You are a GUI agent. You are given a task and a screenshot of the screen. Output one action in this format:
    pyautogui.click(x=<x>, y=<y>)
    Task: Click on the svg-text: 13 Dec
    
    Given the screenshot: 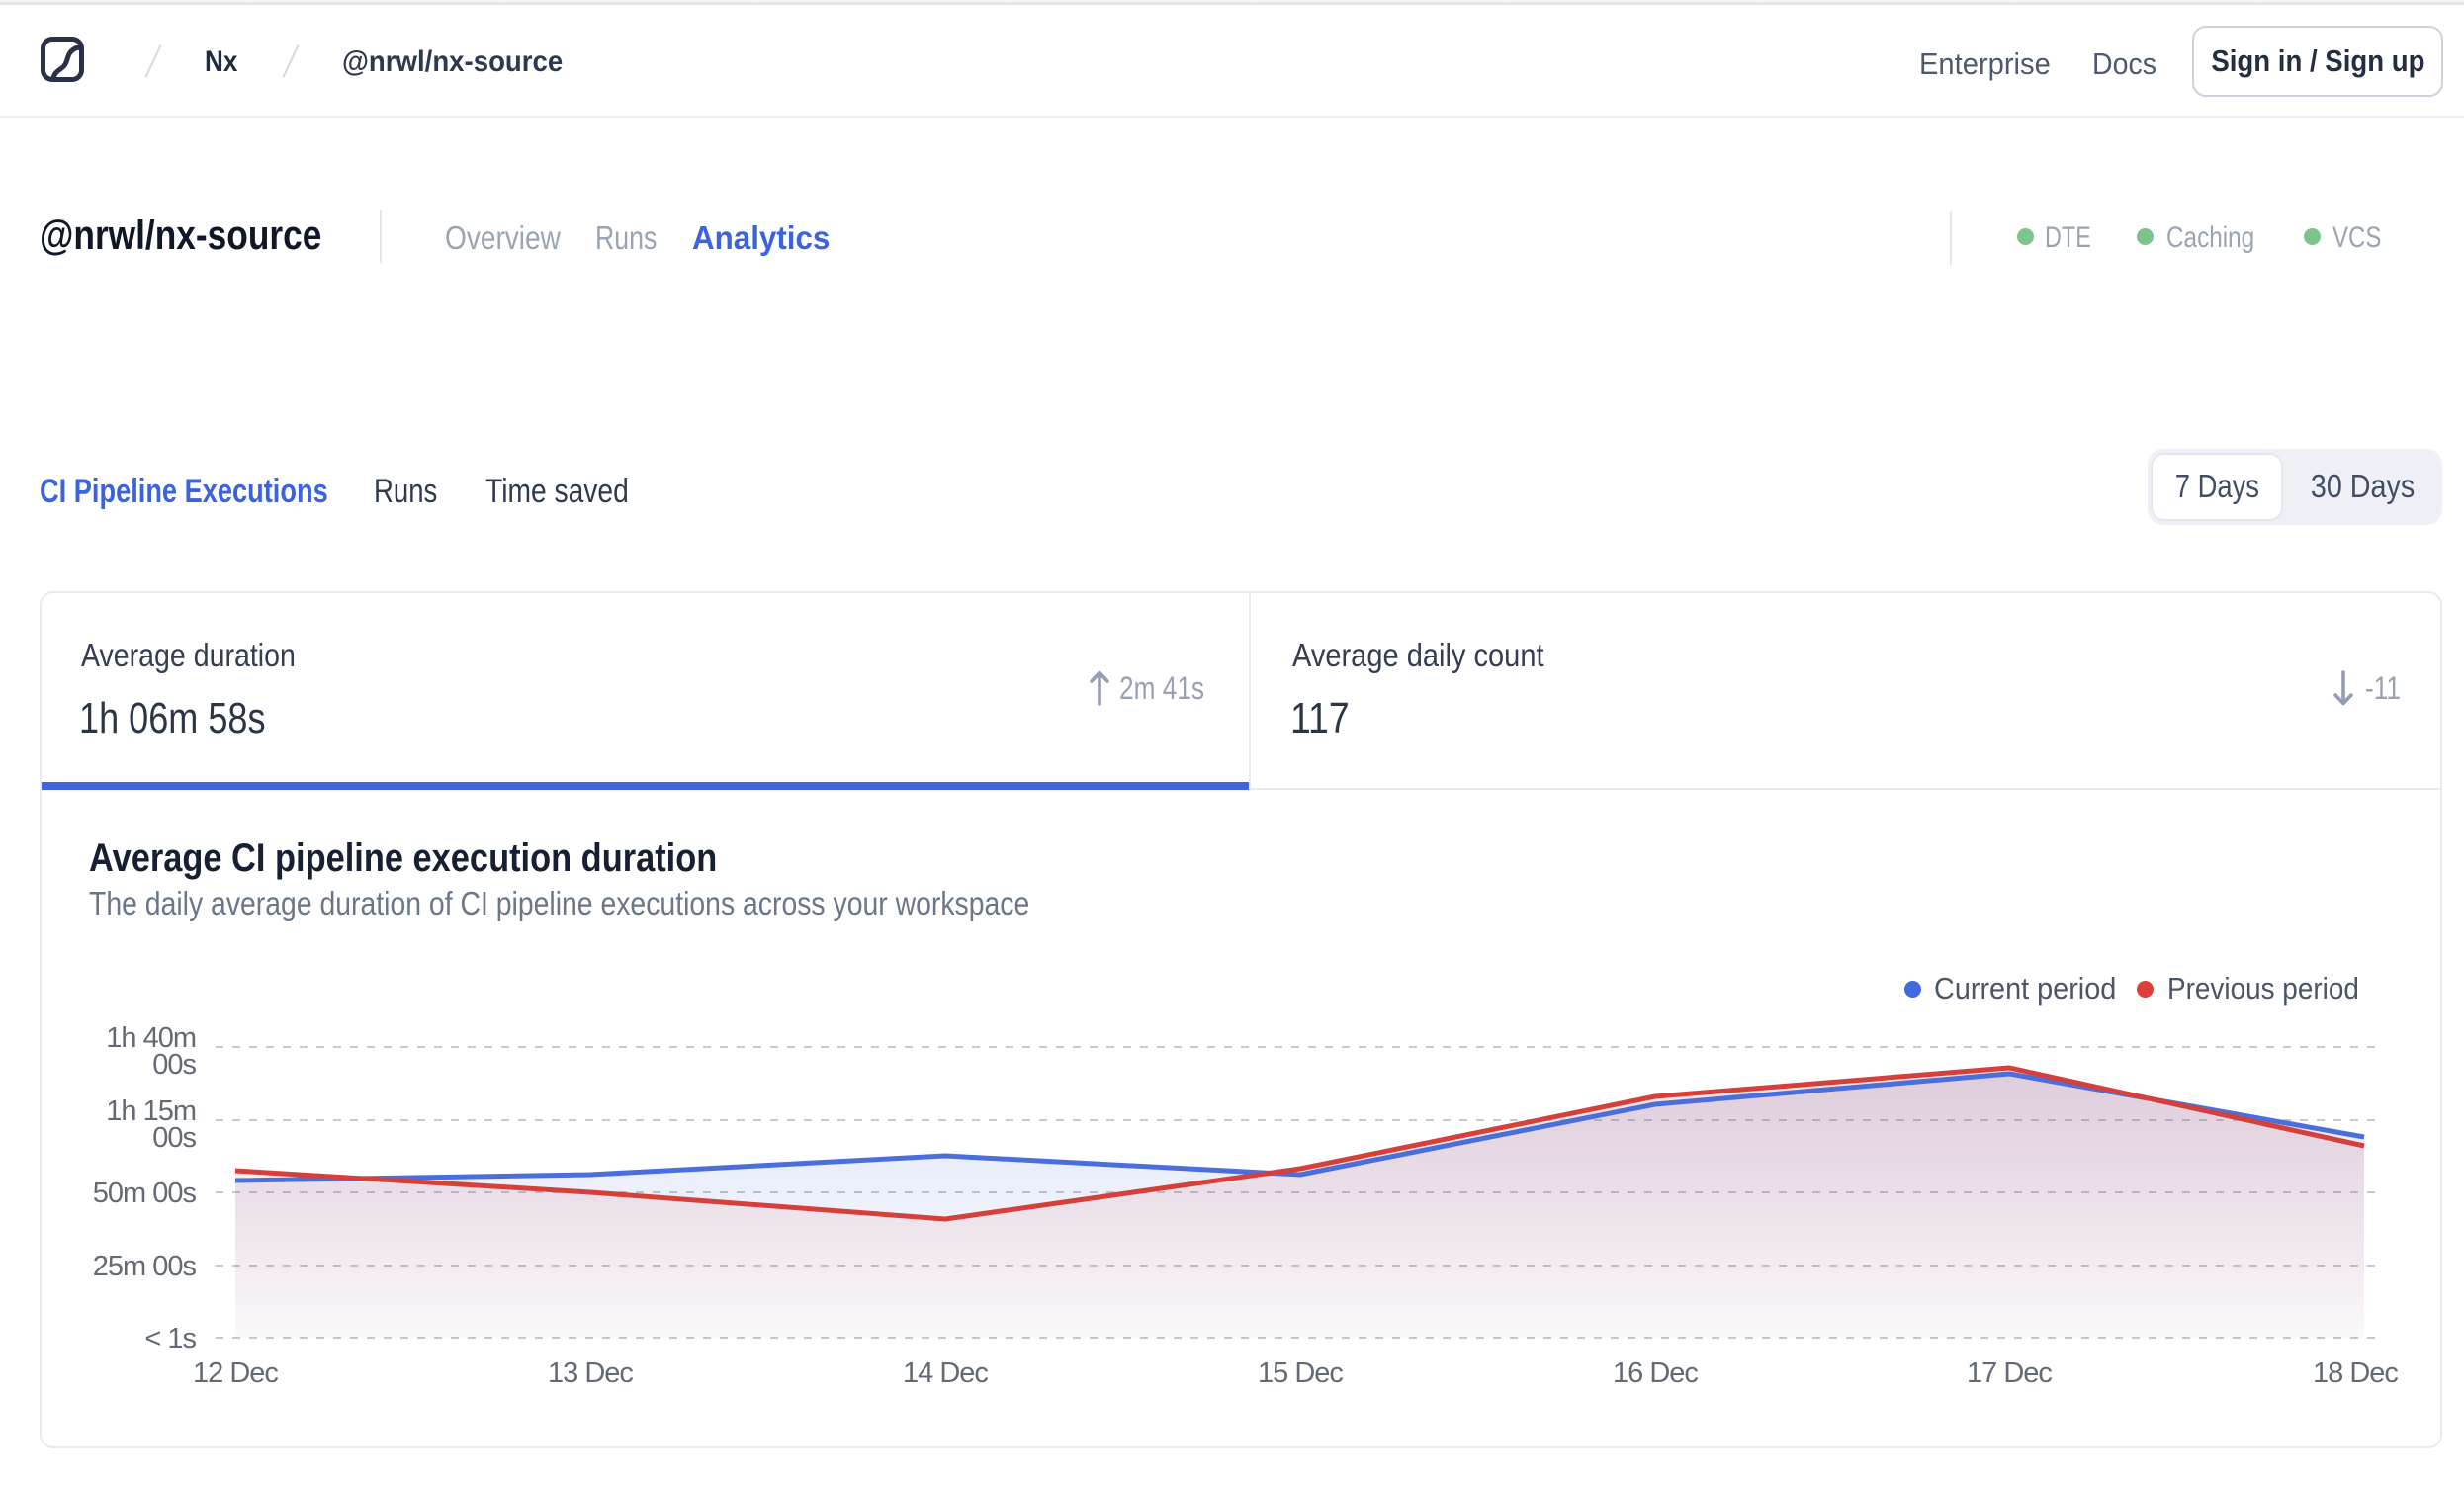 What is the action you would take?
    pyautogui.click(x=591, y=1373)
    